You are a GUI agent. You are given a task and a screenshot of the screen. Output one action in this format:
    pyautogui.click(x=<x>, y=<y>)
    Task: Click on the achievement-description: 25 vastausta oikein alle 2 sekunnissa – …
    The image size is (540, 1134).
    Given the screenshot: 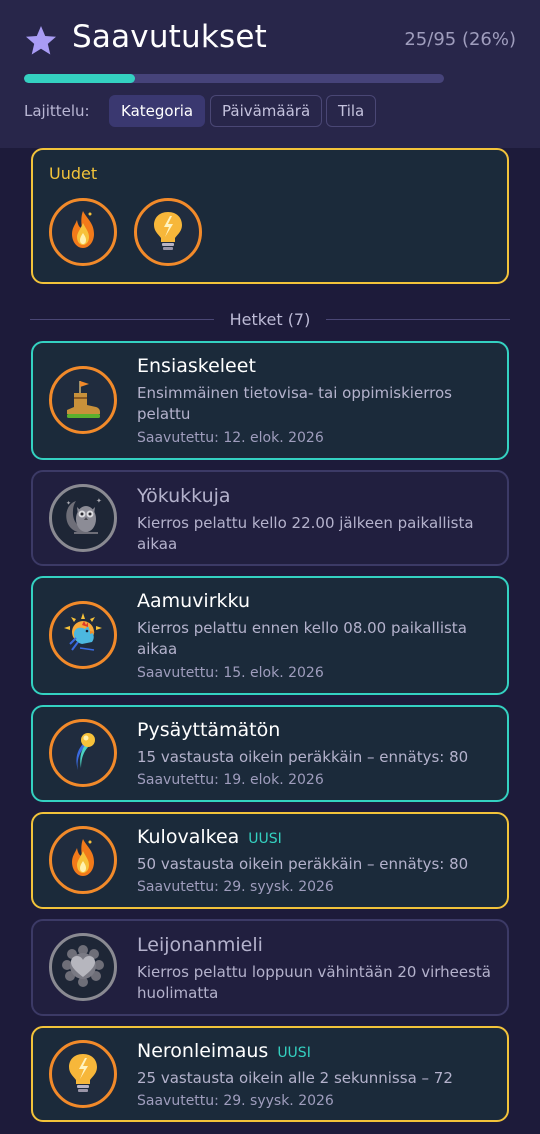 What is the action you would take?
    pyautogui.click(x=295, y=1078)
    